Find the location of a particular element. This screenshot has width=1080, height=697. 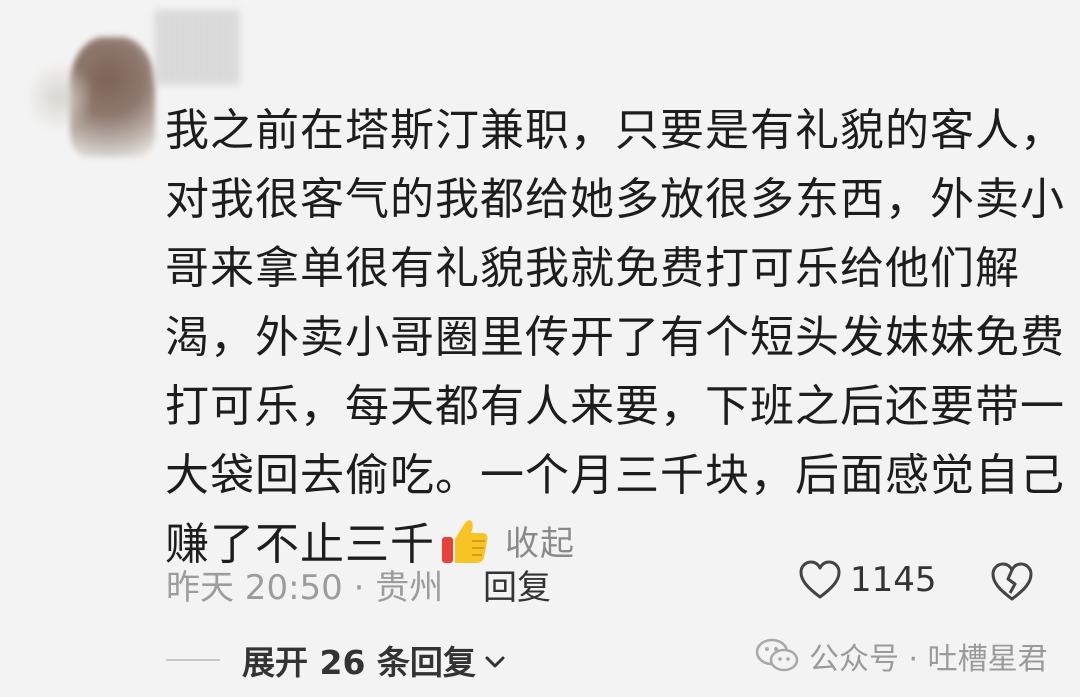

watermark: 公众号 · 吐槽星君 is located at coordinates (901, 656).